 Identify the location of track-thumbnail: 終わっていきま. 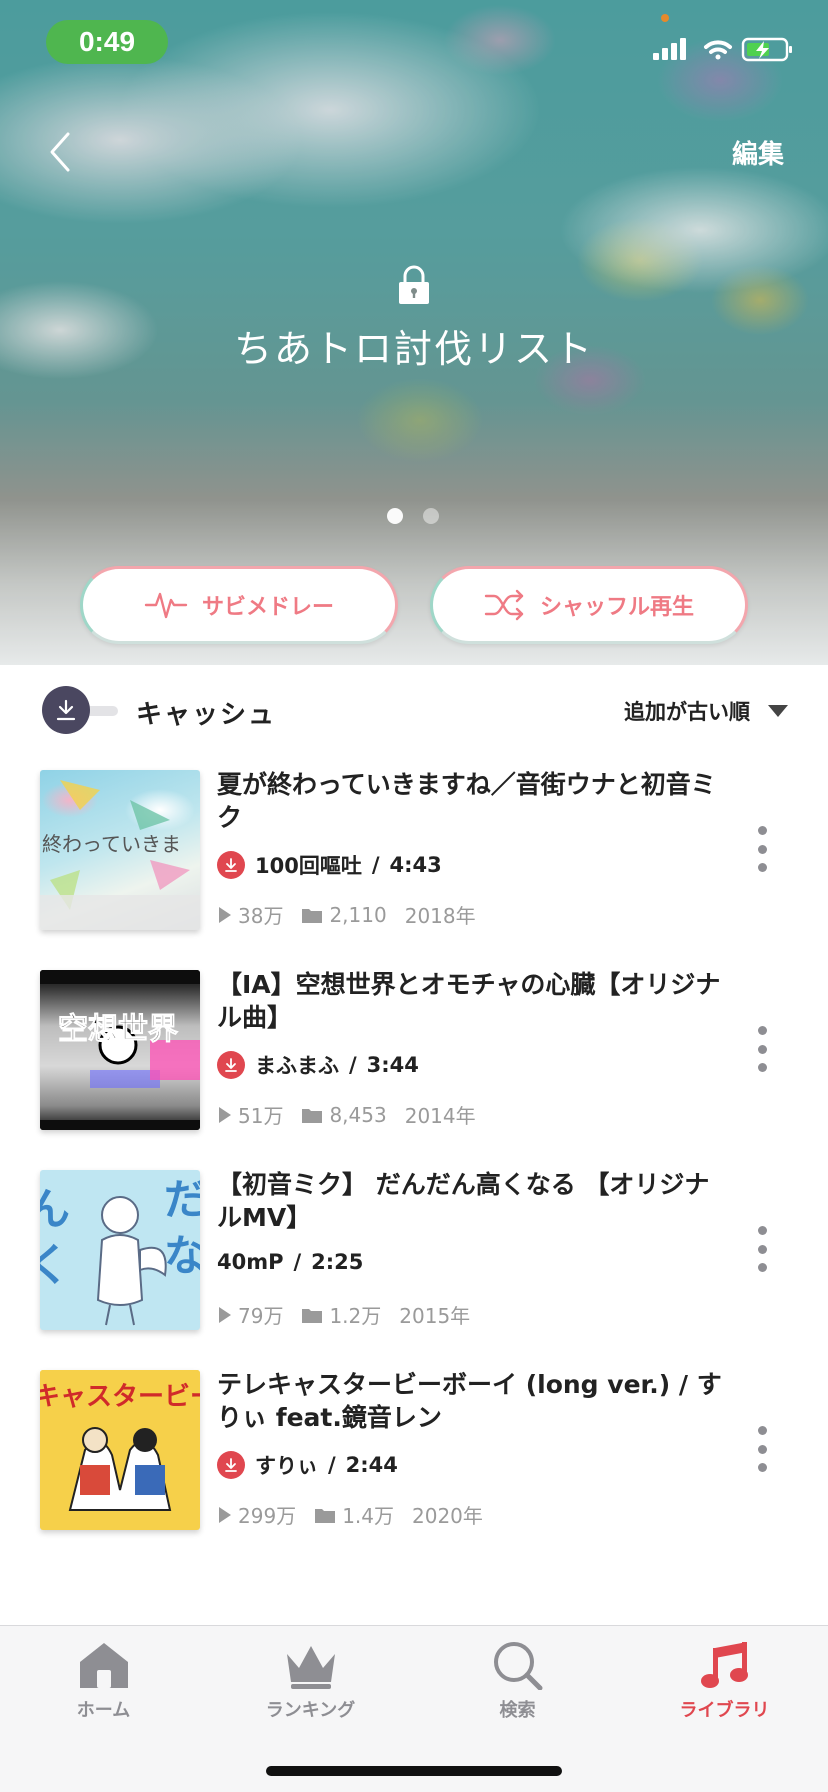
(120, 850).